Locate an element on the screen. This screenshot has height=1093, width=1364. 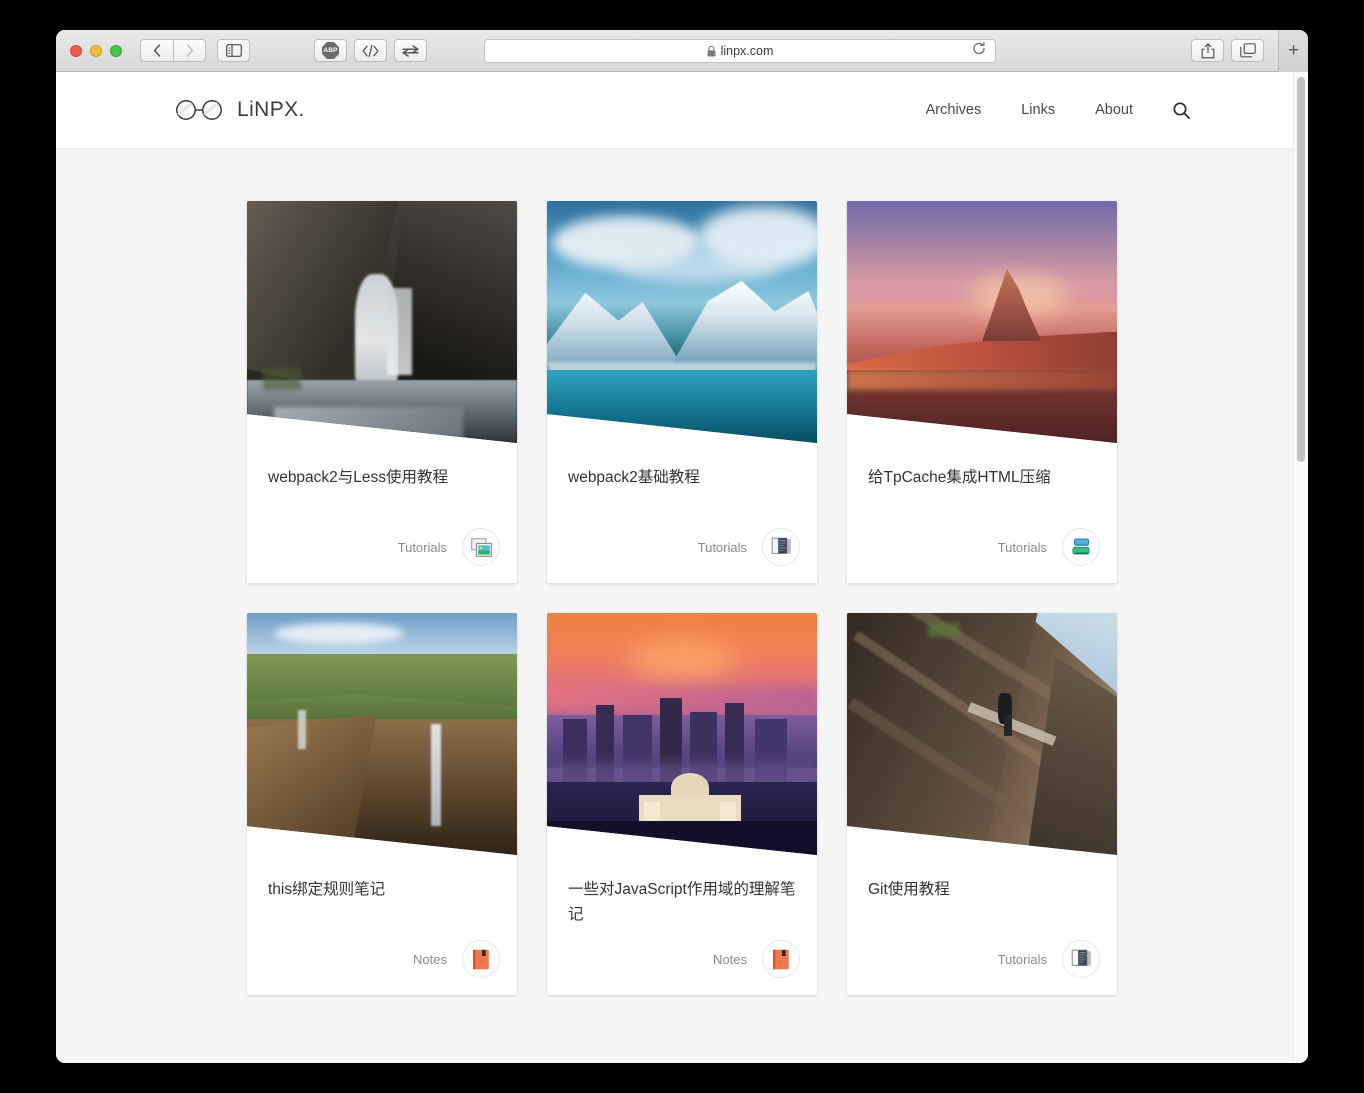
card-title: 一些对JavaScript作用域的理解笔记 is located at coordinates (682, 902).